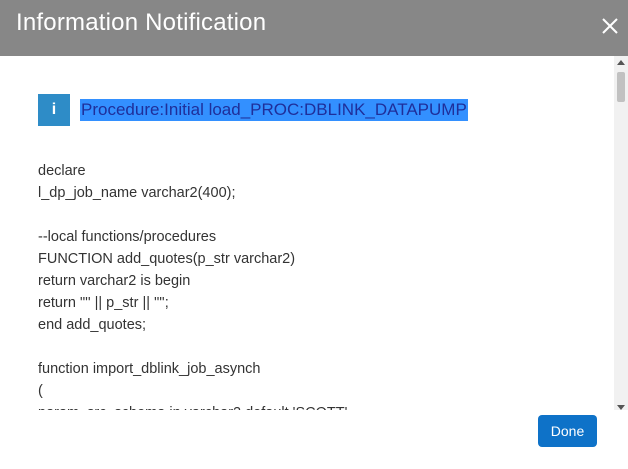 The image size is (628, 469). I want to click on close-button, so click(610, 26).